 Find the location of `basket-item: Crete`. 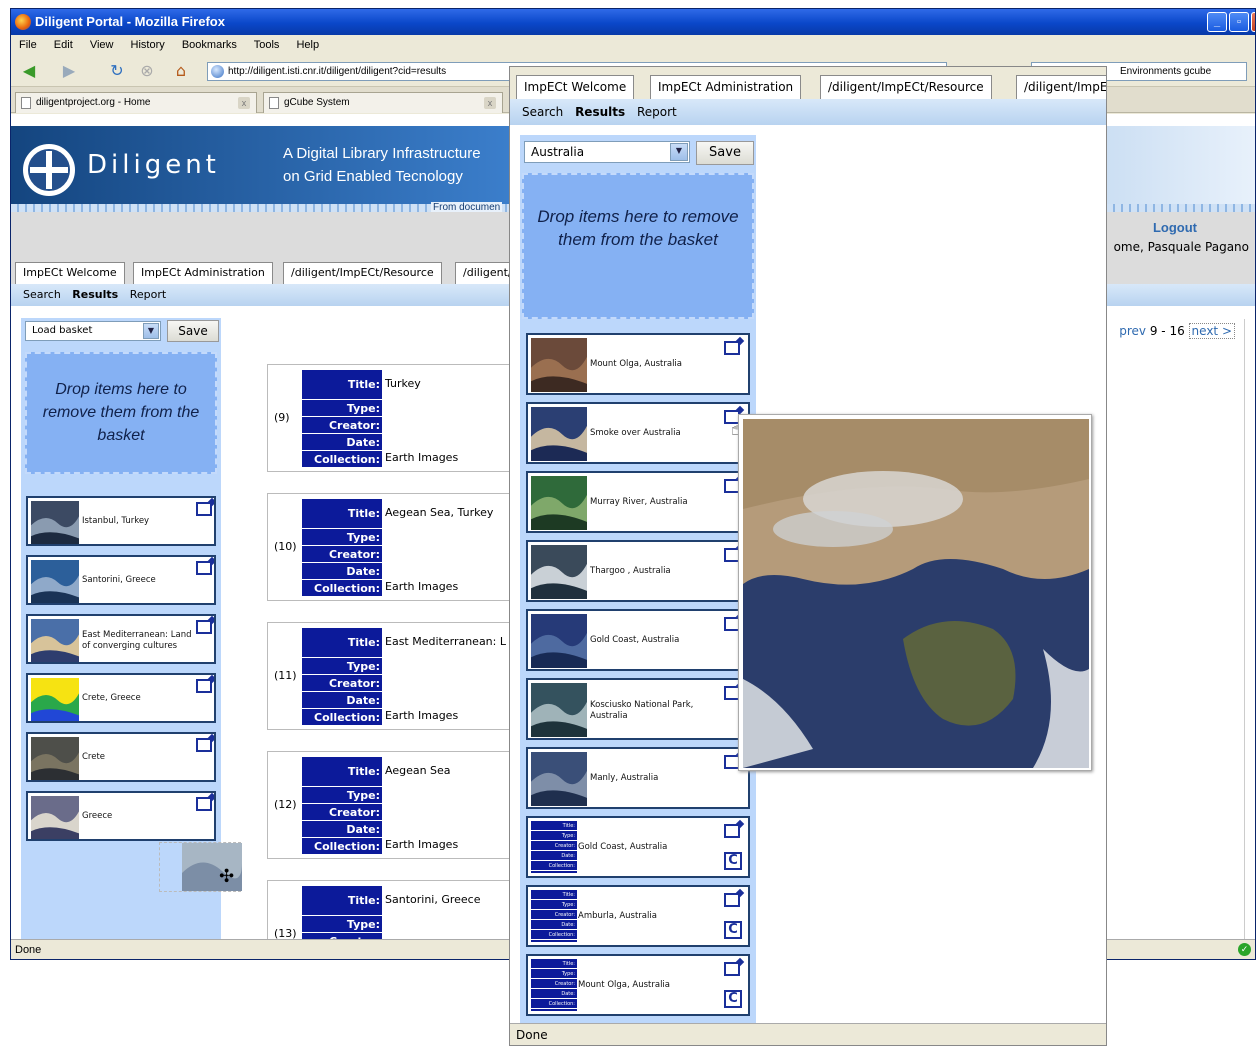

basket-item: Crete is located at coordinates (121, 757).